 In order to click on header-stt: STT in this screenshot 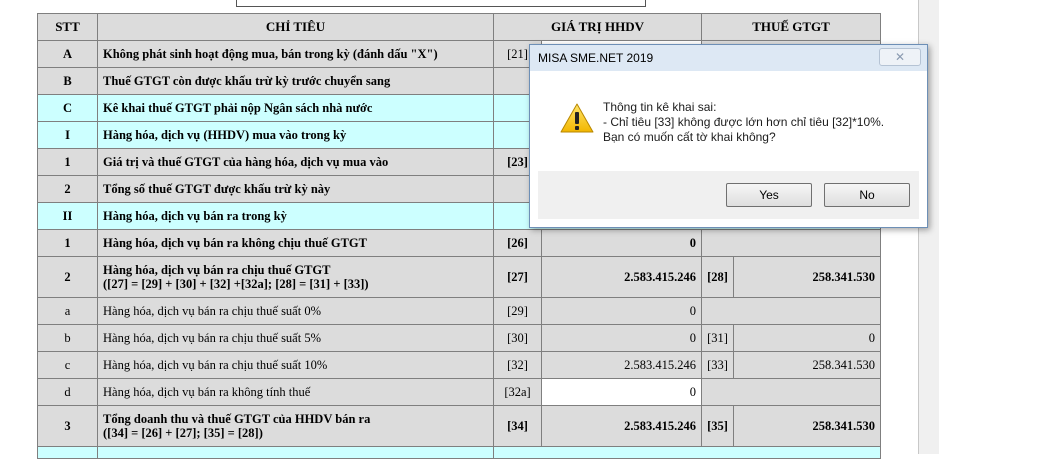, I will do `click(67, 27)`.